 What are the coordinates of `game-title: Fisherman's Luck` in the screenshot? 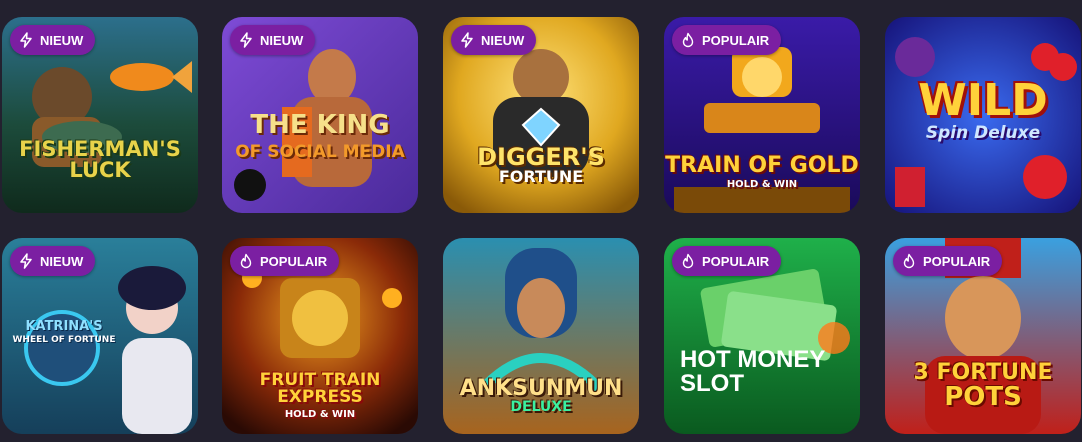 It's located at (100, 160).